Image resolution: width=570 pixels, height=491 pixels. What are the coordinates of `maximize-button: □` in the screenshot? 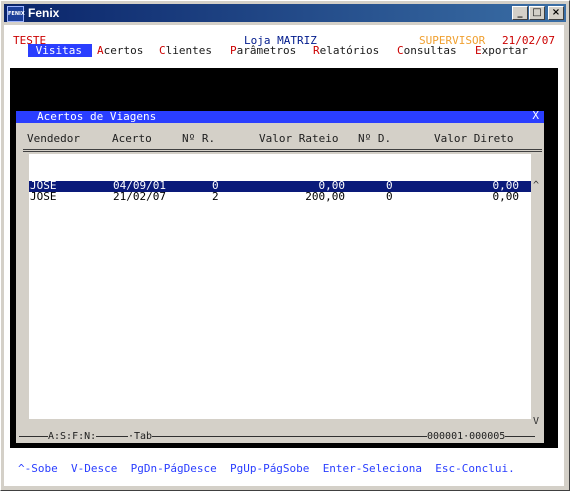 It's located at (537, 13).